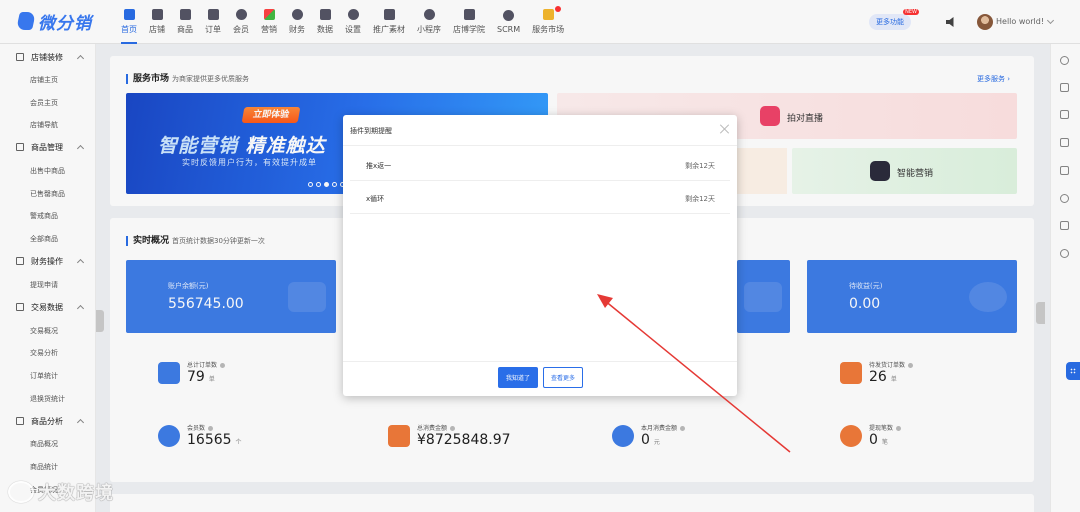 The height and width of the screenshot is (512, 1080). Describe the element at coordinates (61, 492) in the screenshot. I see `watermark: 大数跨境` at that location.